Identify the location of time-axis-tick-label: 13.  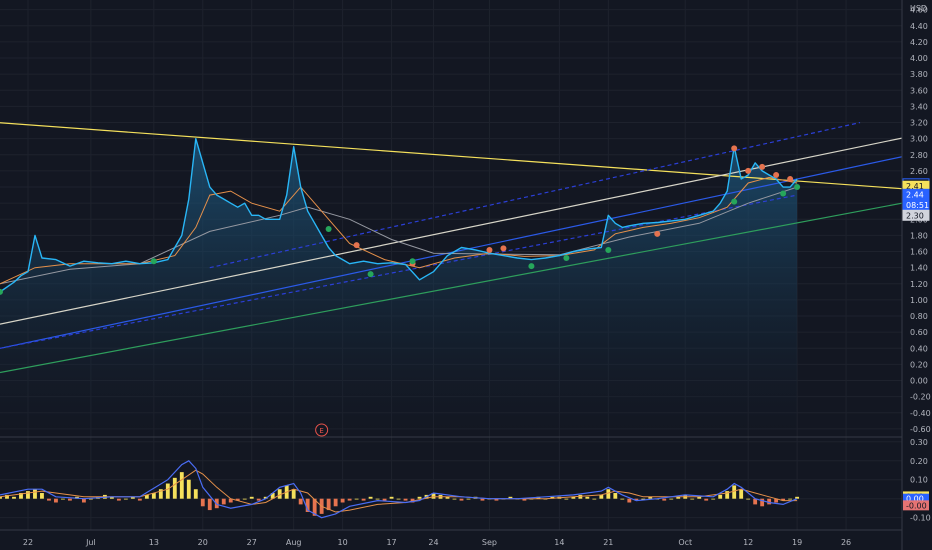
(154, 542).